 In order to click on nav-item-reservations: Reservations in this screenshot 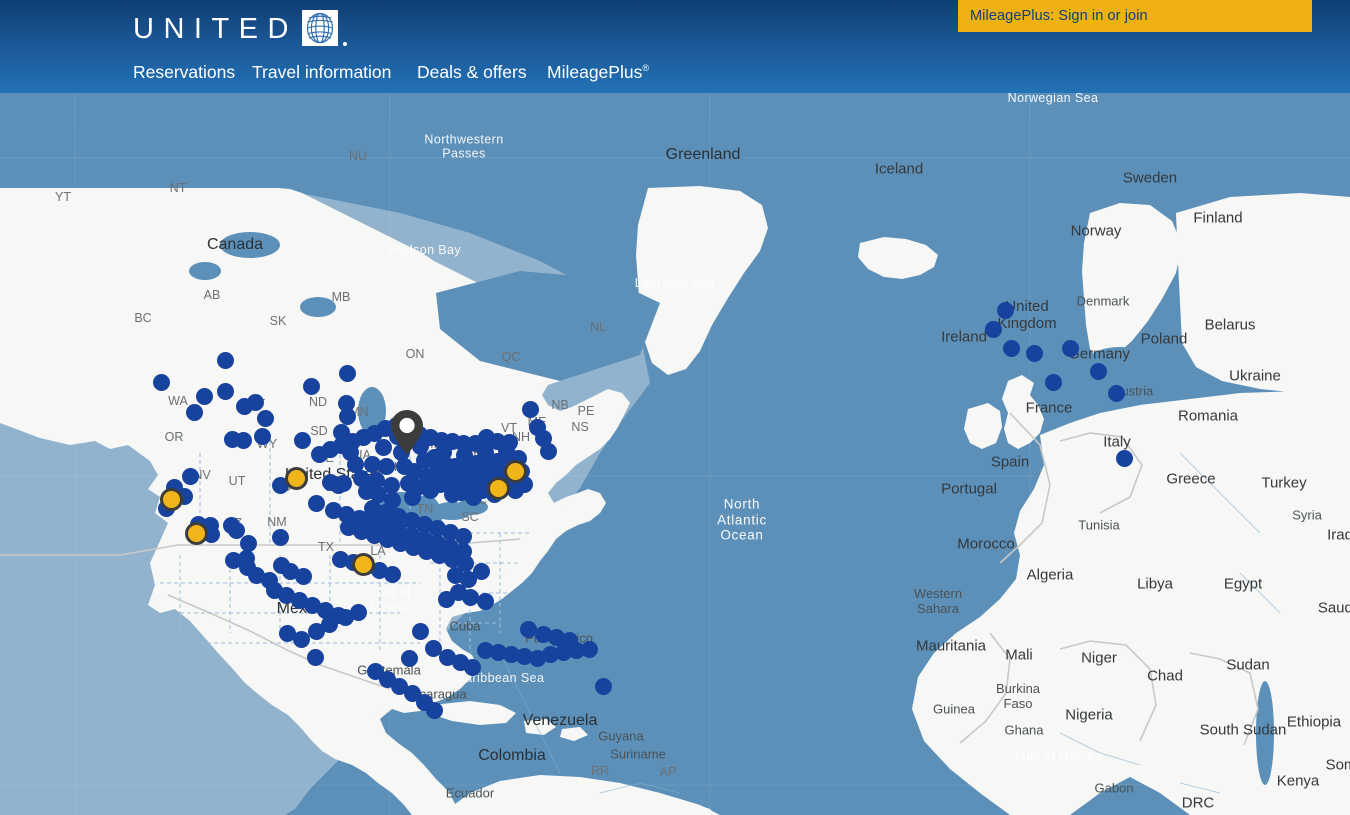, I will do `click(184, 72)`.